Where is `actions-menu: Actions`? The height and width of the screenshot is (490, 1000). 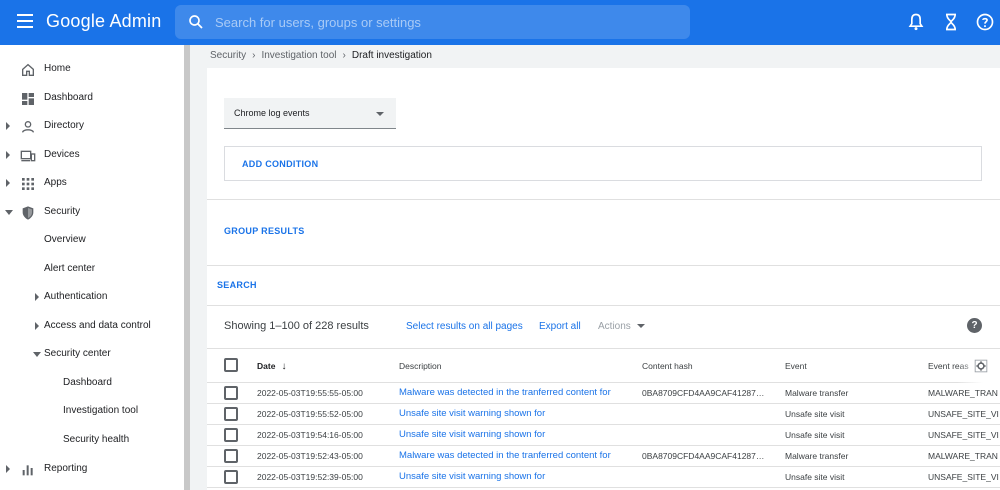
actions-menu: Actions is located at coordinates (621, 326).